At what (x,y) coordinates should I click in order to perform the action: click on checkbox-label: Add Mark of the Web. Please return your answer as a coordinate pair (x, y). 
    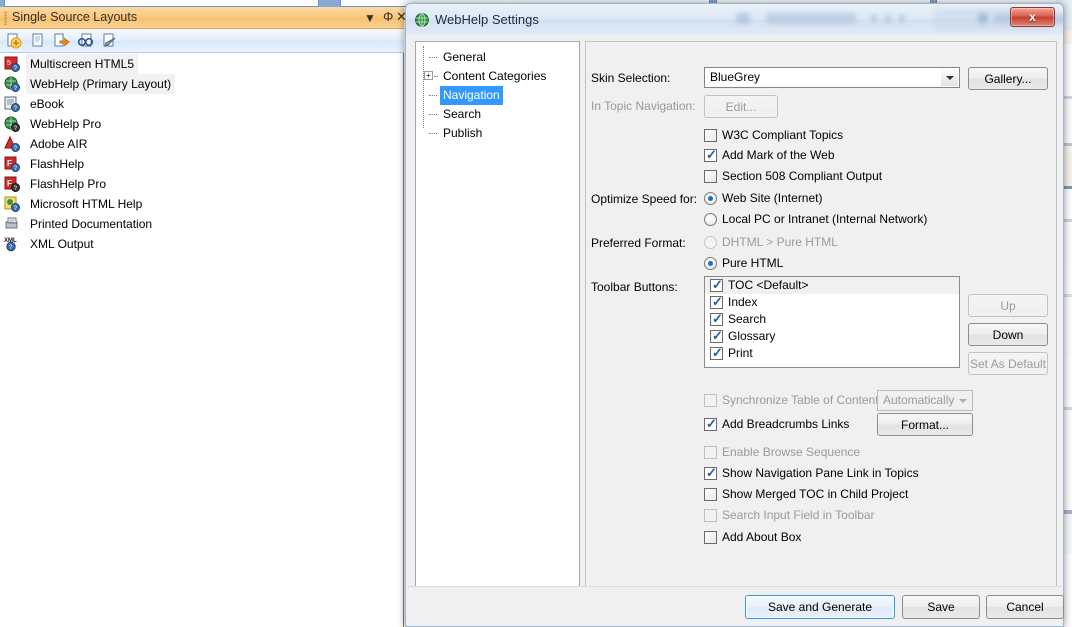
    Looking at the image, I should click on (778, 155).